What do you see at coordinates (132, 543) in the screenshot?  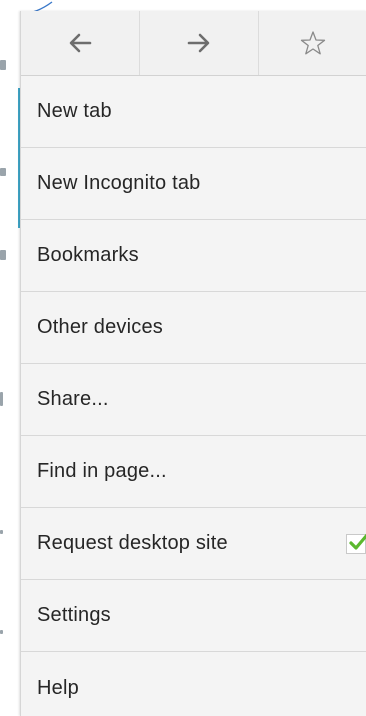 I see `menu-item-label: Request desktop site` at bounding box center [132, 543].